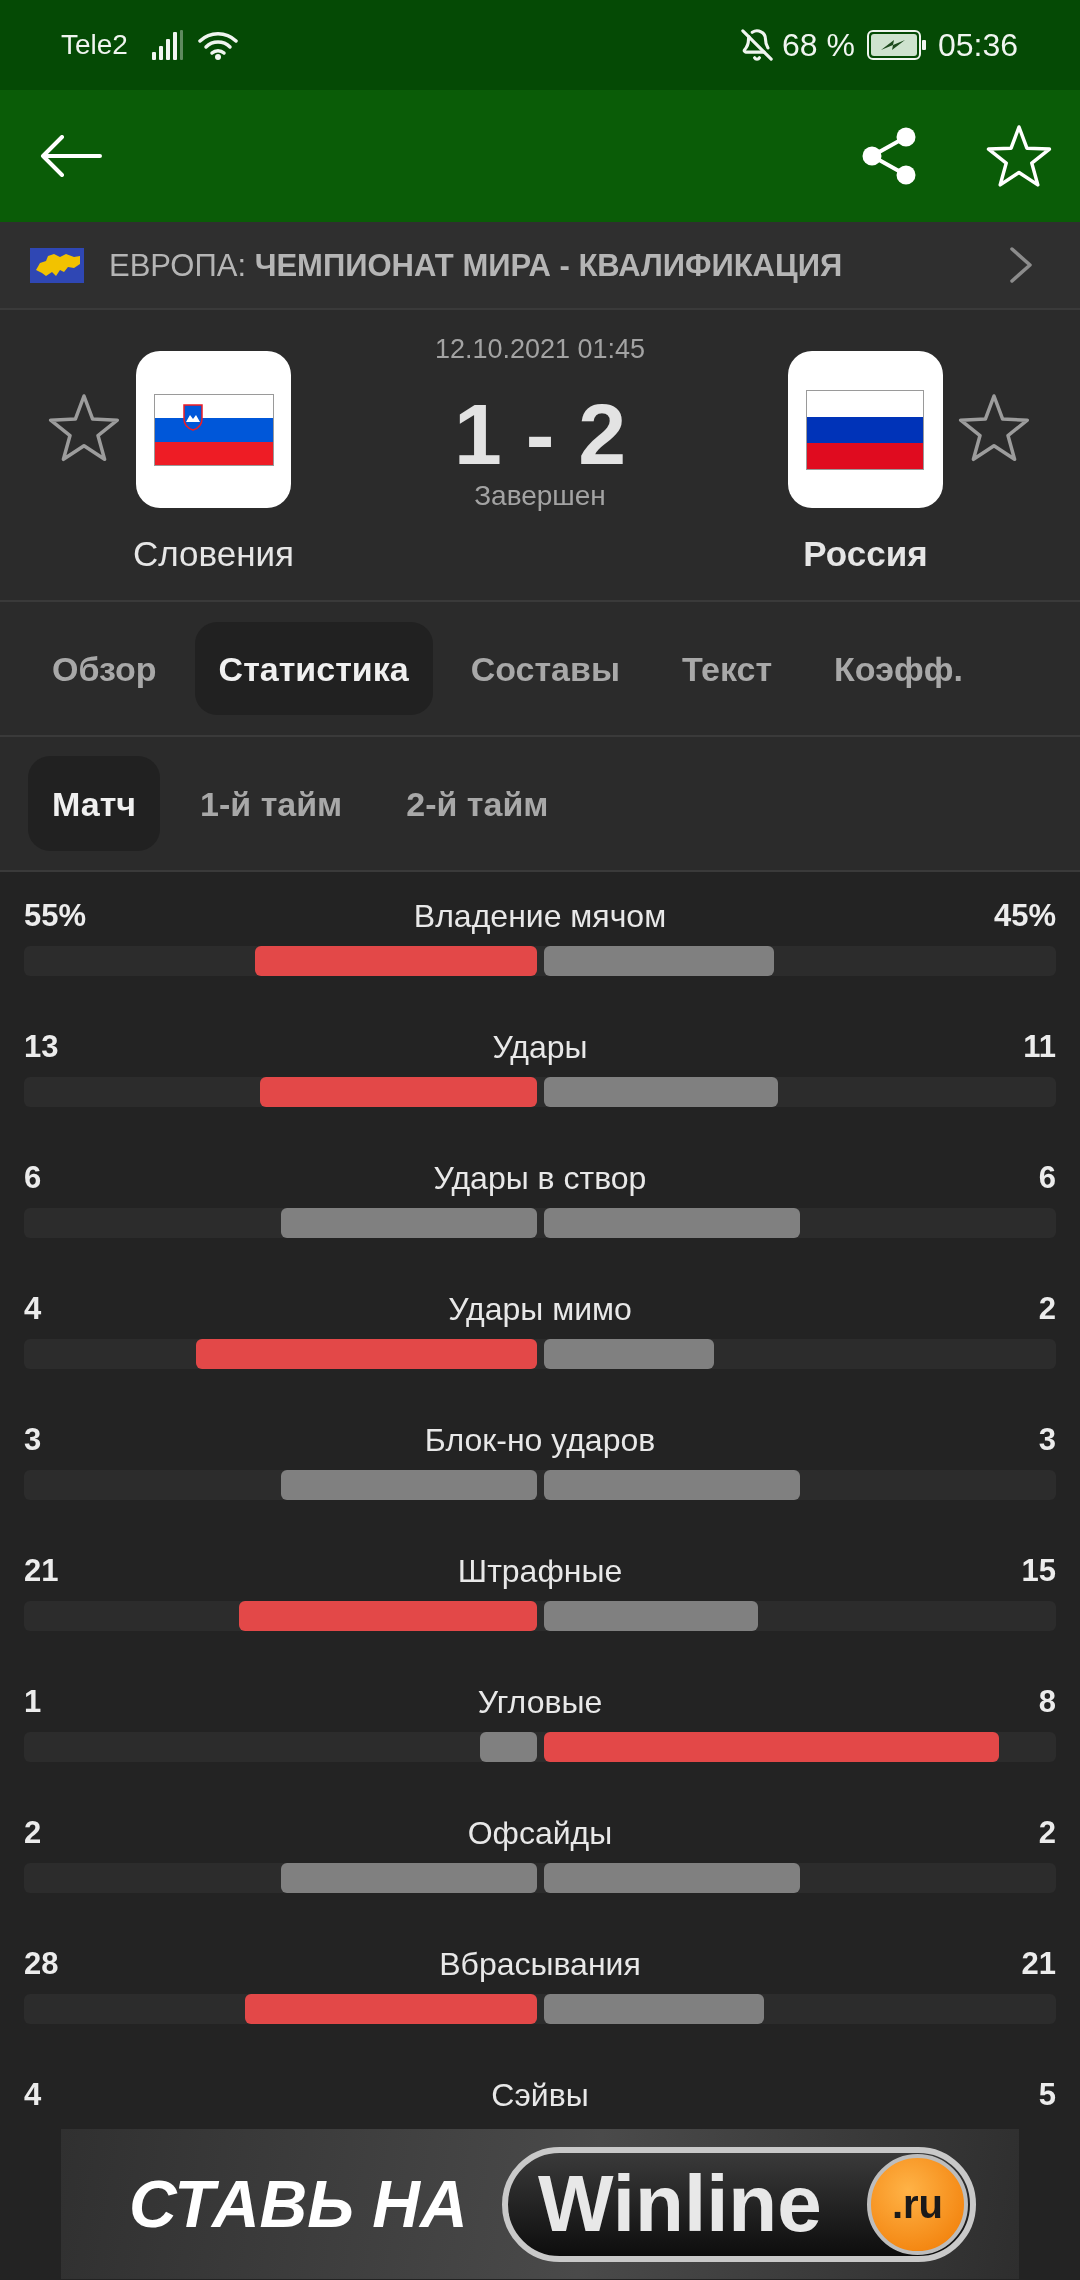 This screenshot has width=1080, height=2280. Describe the element at coordinates (33, 1702) in the screenshot. I see `stat-value: 1` at that location.